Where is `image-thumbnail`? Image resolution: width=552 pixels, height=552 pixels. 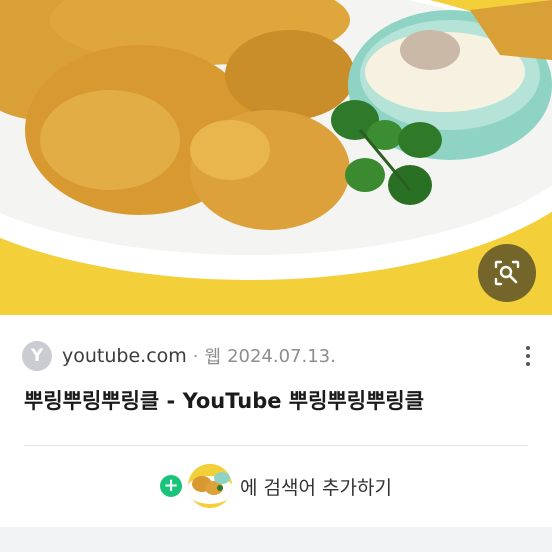 image-thumbnail is located at coordinates (210, 486).